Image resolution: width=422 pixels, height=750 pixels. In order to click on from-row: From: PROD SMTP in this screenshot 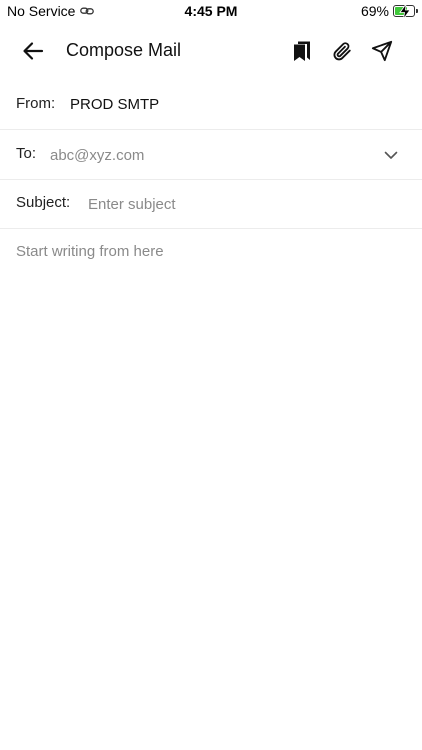, I will do `click(211, 105)`.